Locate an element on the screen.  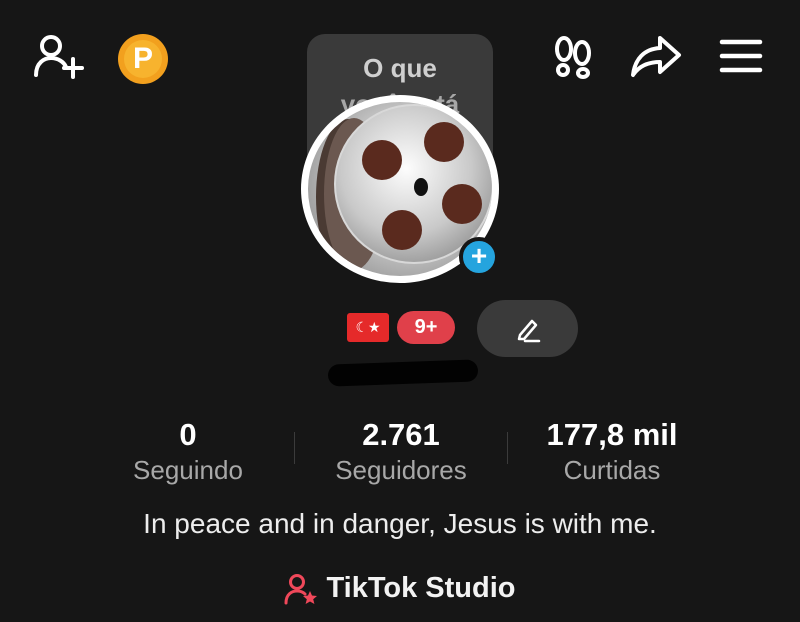
share-arrow-icon is located at coordinates (656, 56).